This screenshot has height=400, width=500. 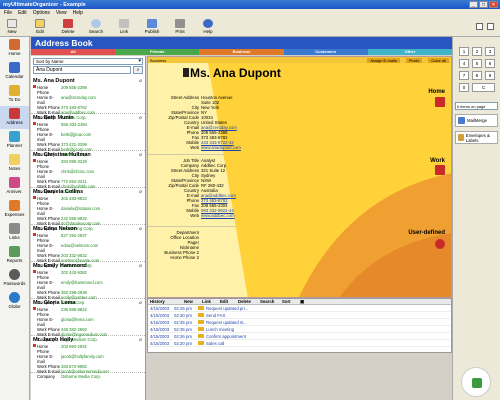 I want to click on field-value: jacob@hollyfamily.com, so click(x=82, y=359).